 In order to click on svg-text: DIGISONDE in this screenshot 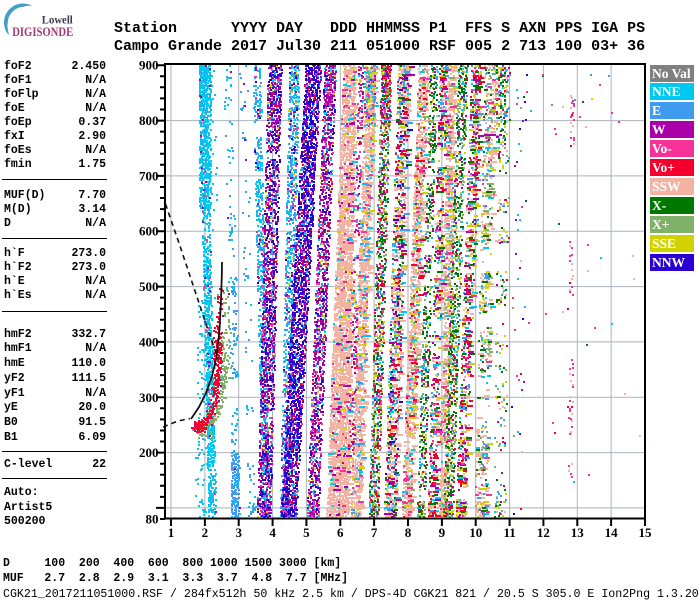, I will do `click(42, 31)`.